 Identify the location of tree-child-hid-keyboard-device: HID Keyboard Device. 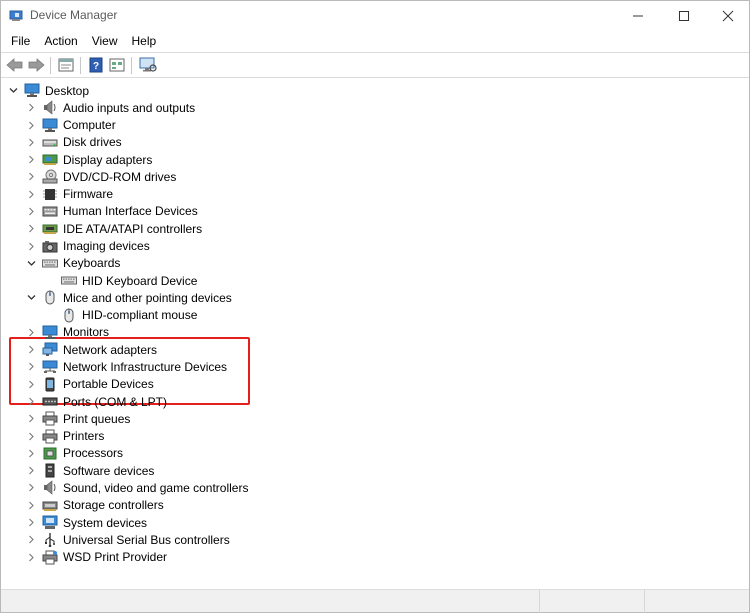
(129, 280).